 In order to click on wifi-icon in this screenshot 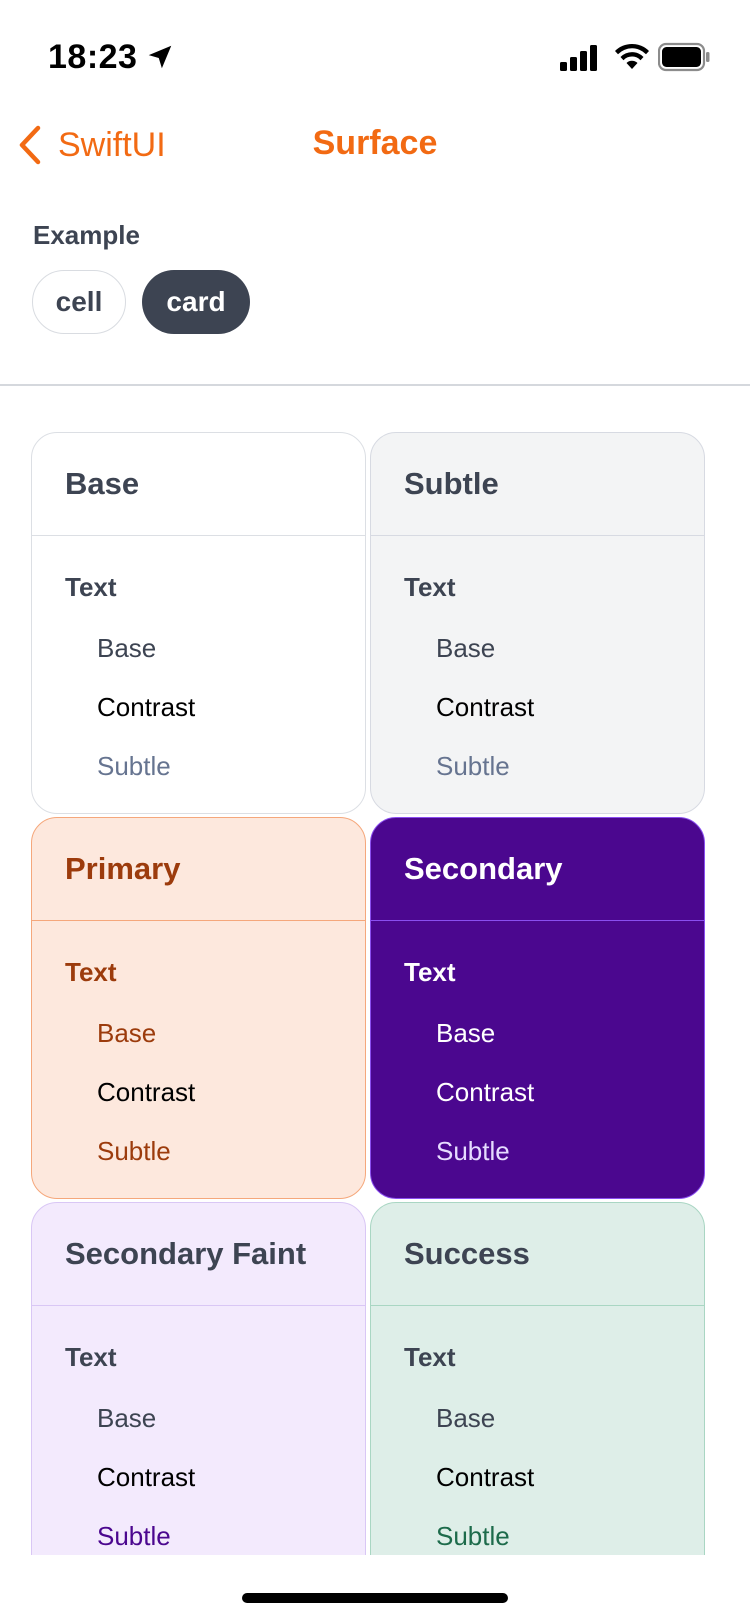, I will do `click(632, 56)`.